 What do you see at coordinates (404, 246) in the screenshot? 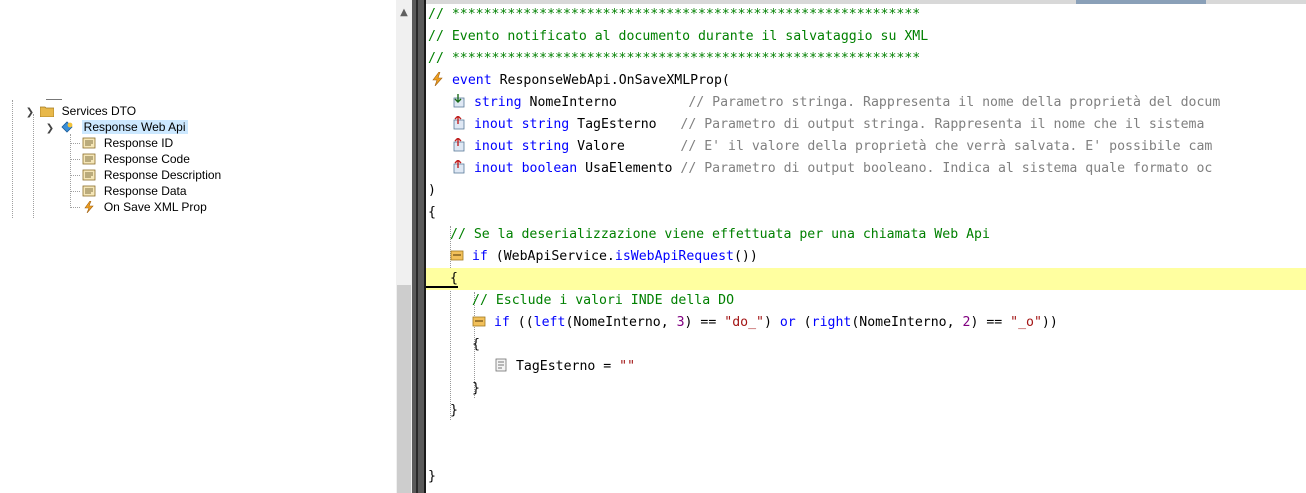
I see `tree-scrollbar: ▲` at bounding box center [404, 246].